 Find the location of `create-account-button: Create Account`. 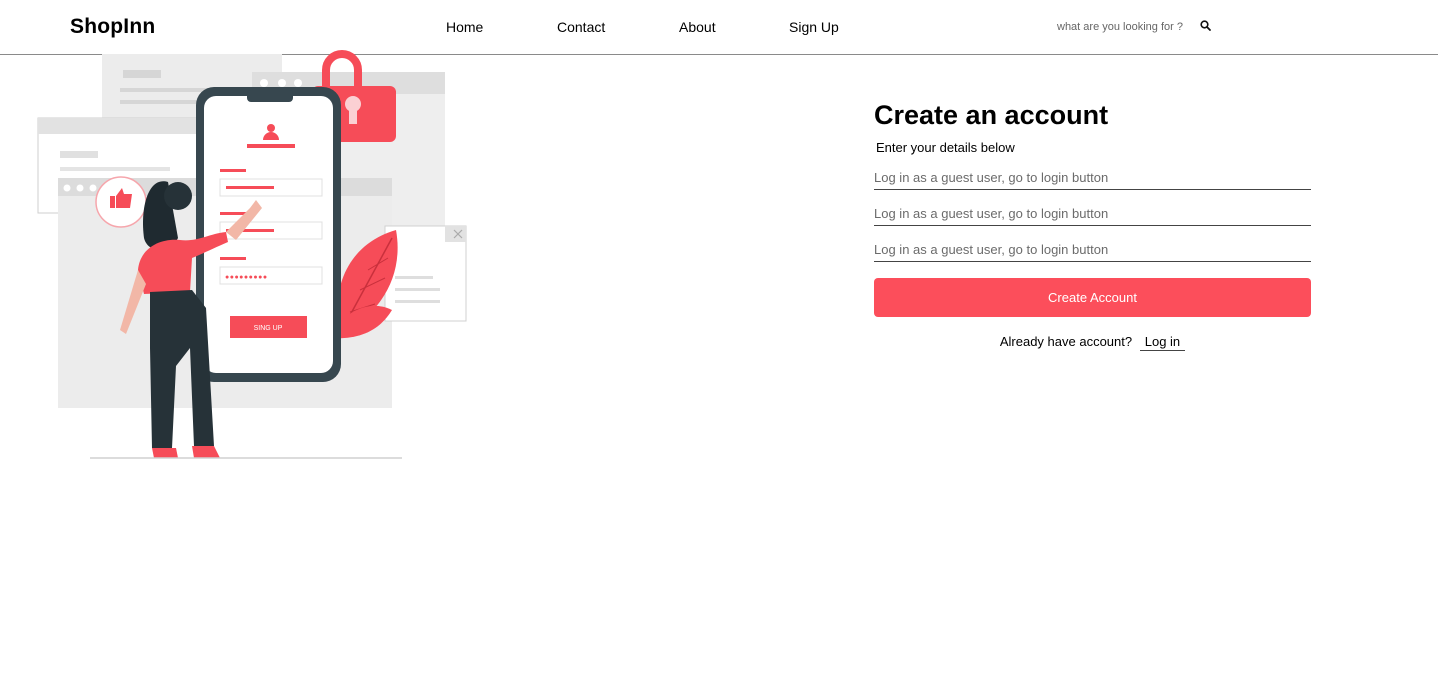

create-account-button: Create Account is located at coordinates (1092, 297).